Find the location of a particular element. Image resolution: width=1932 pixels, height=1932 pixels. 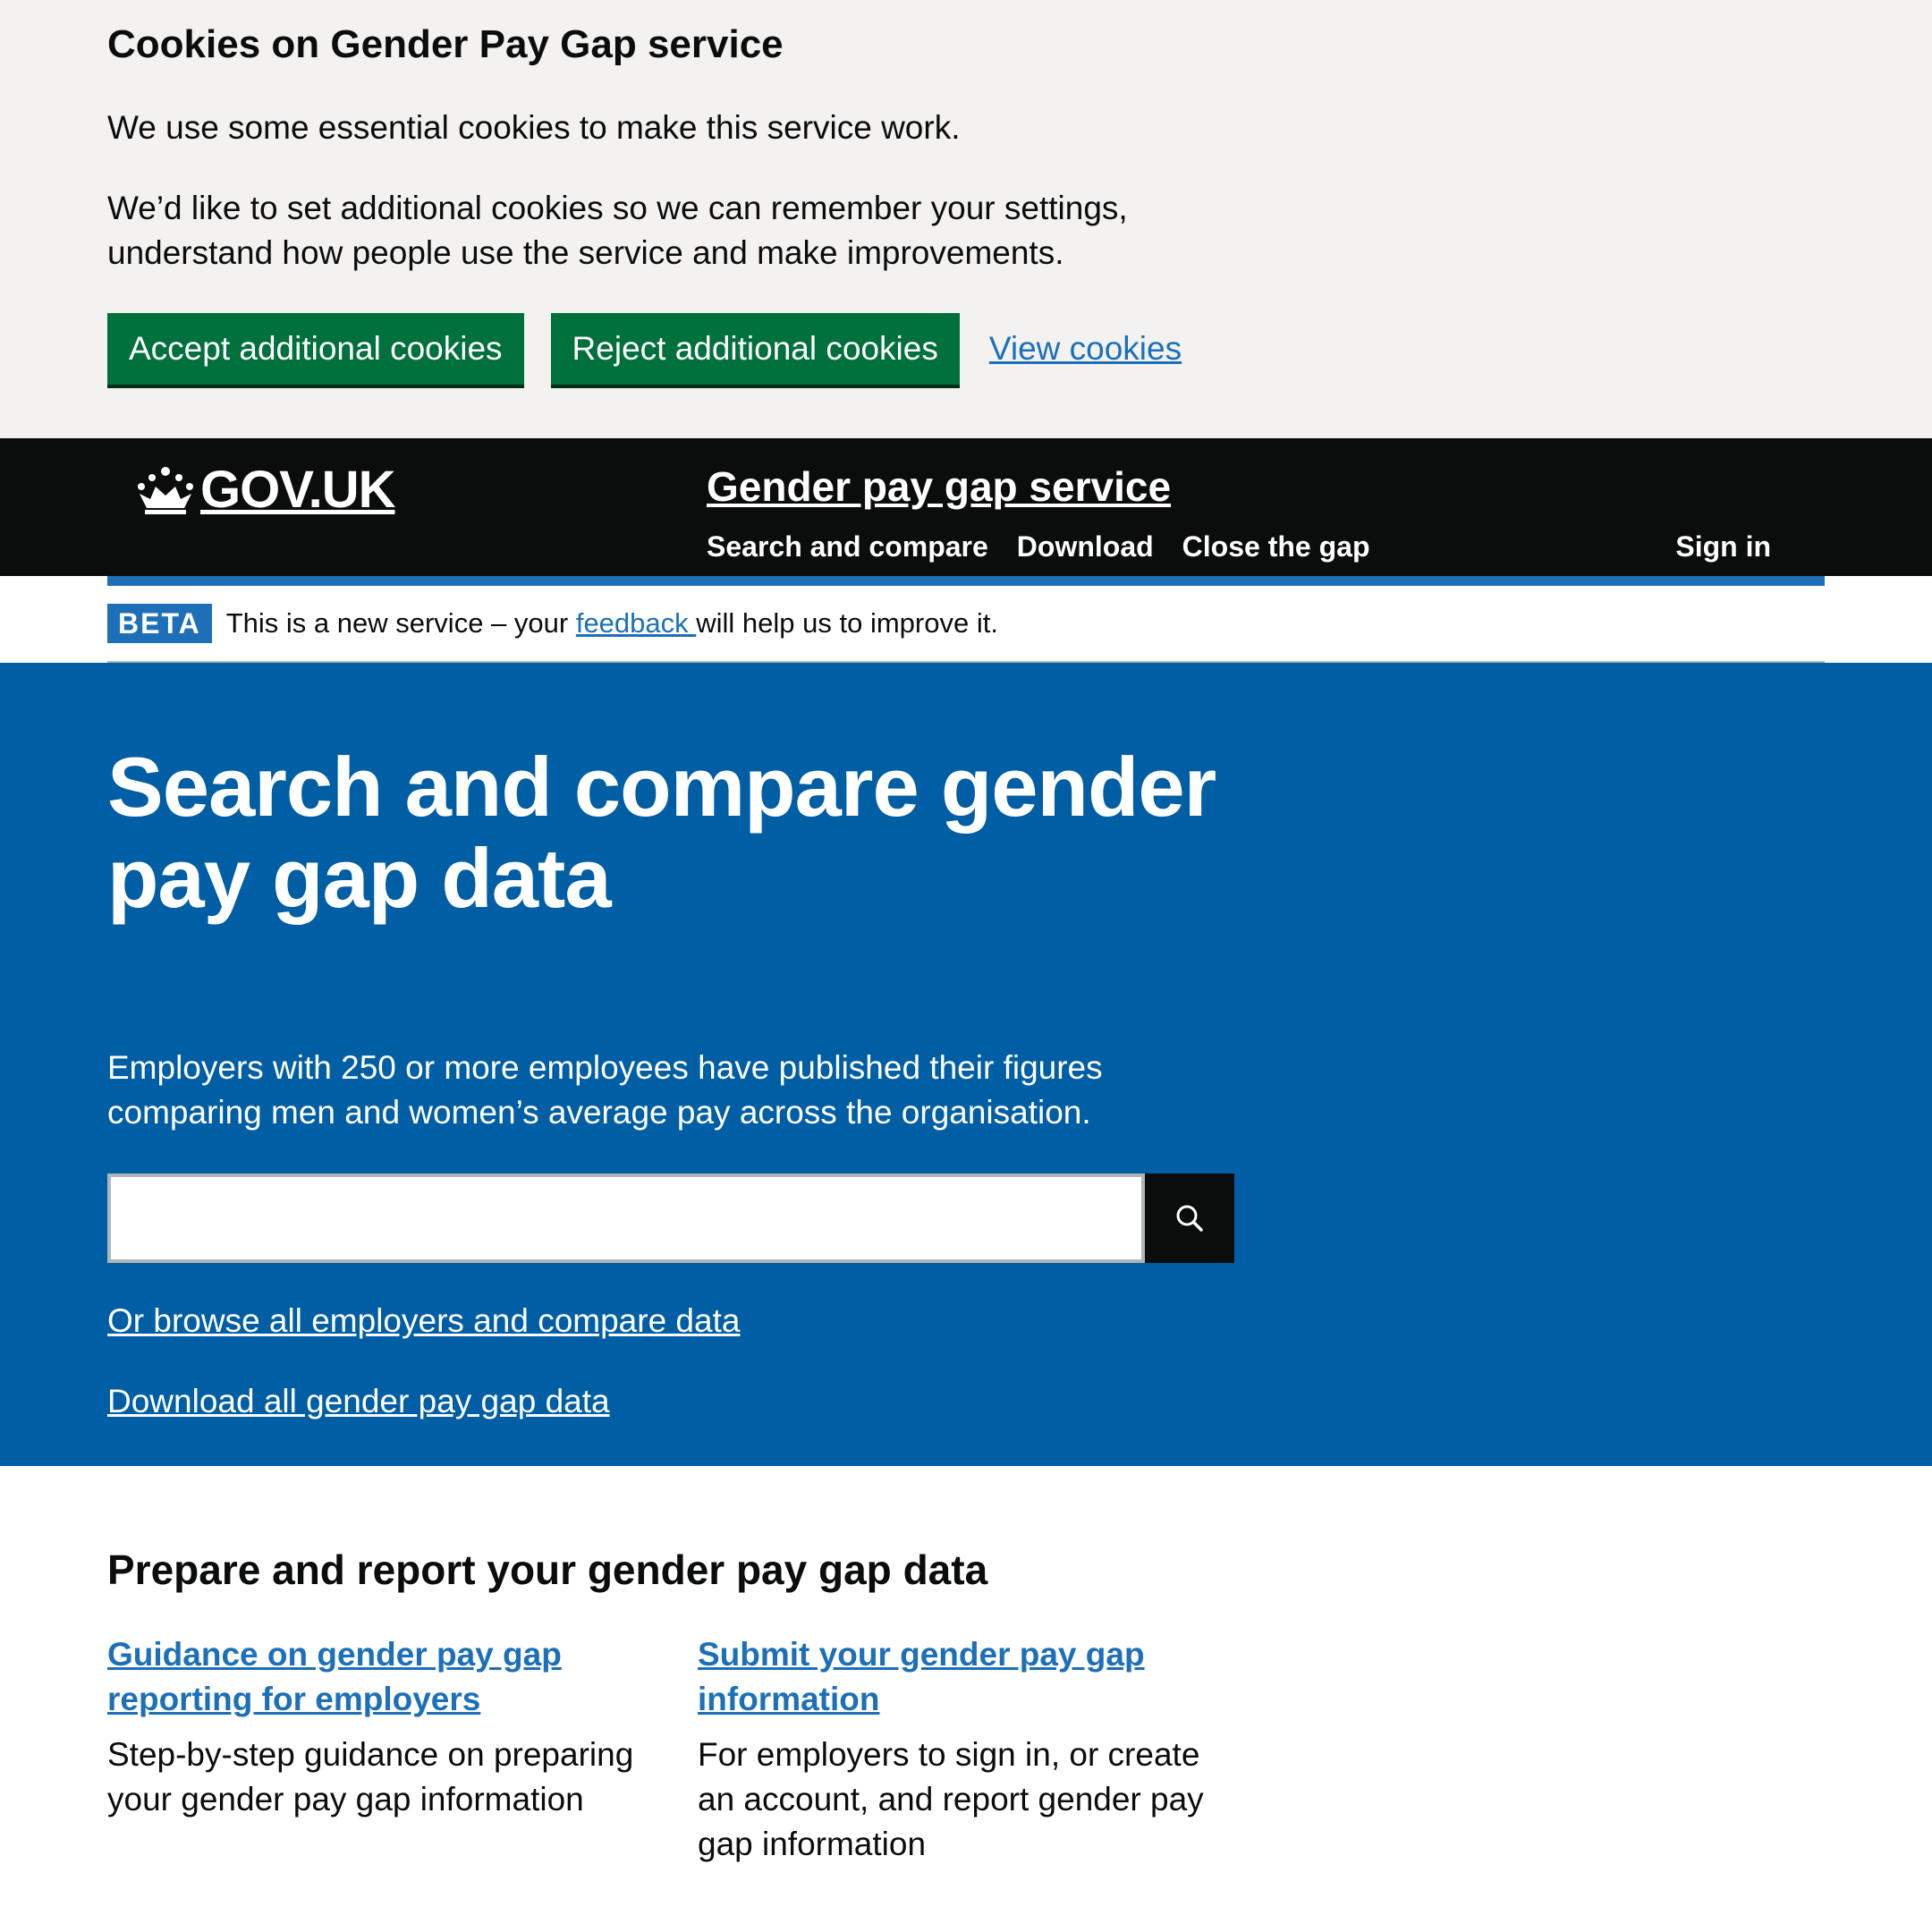

browse-employers-link: Or browse all employers and compare data is located at coordinates (966, 1321).